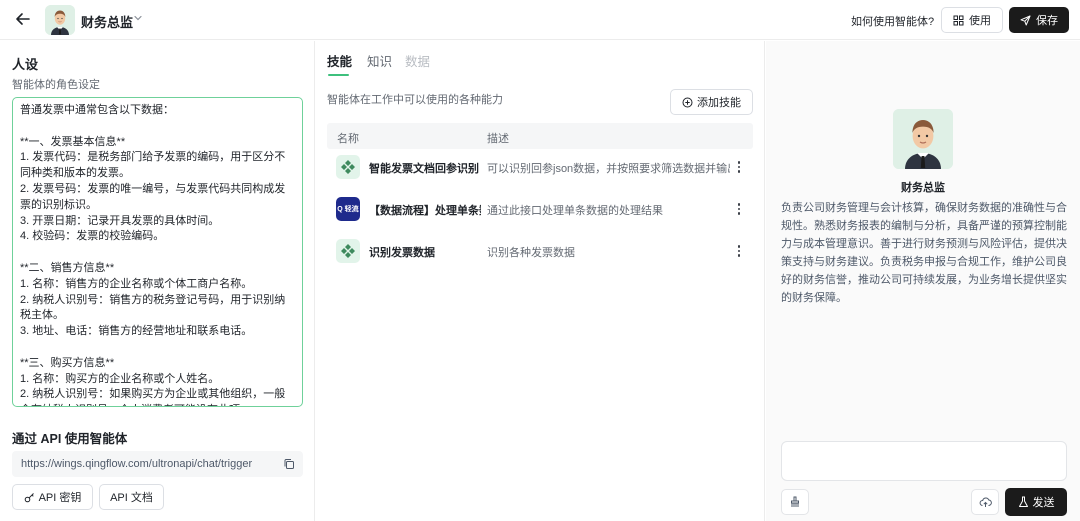 This screenshot has width=1080, height=521. Describe the element at coordinates (153, 165) in the screenshot. I see `prompt-line: 1. 发票代码：是税务部门给予发票的编码，用于区分不同种类和版本的发票。` at that location.